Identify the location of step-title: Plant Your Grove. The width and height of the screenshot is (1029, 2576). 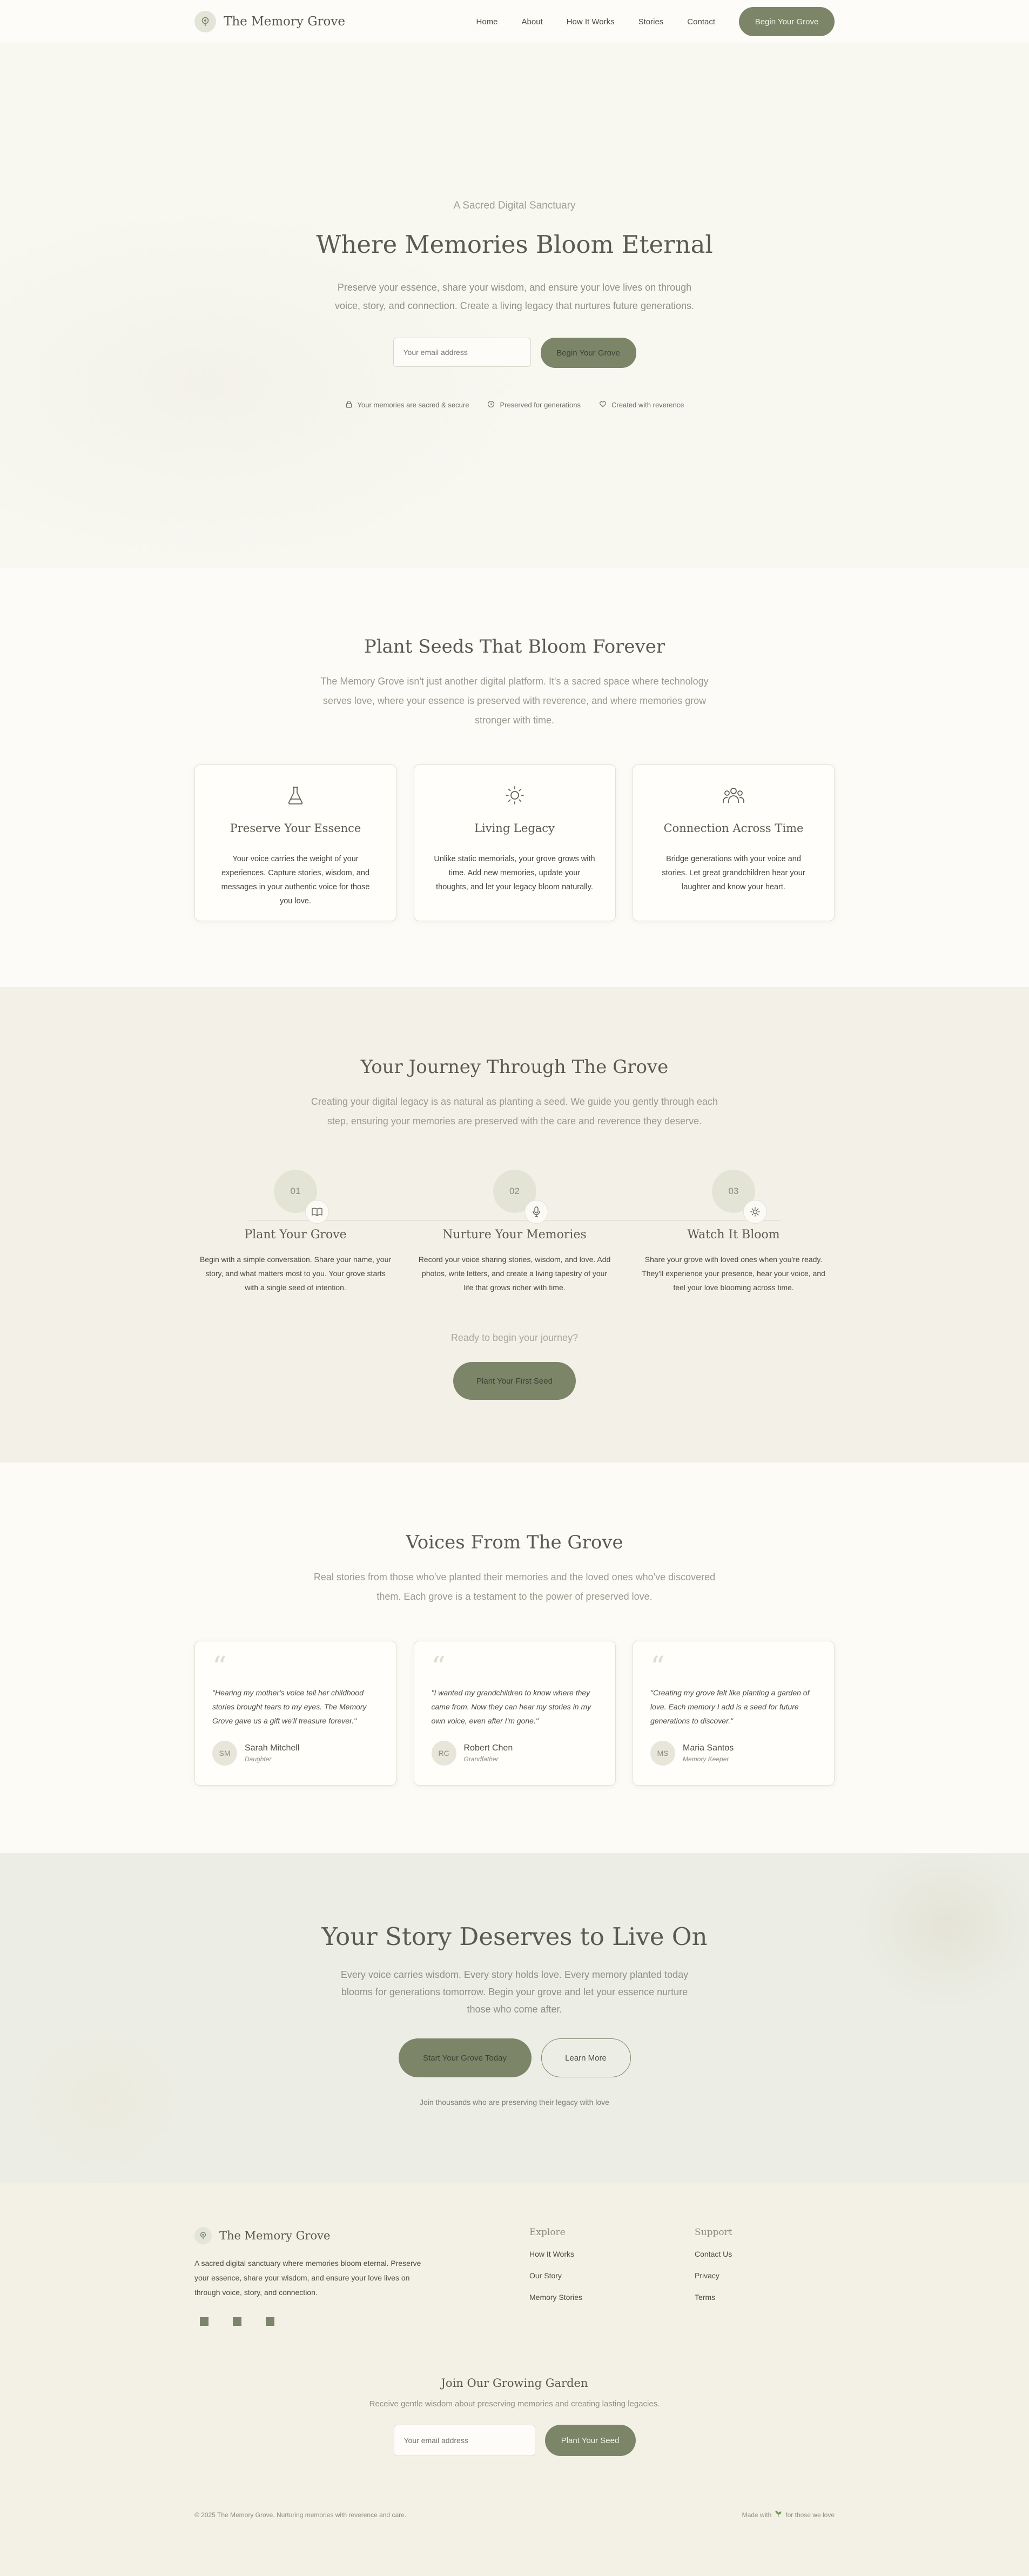
(295, 1235).